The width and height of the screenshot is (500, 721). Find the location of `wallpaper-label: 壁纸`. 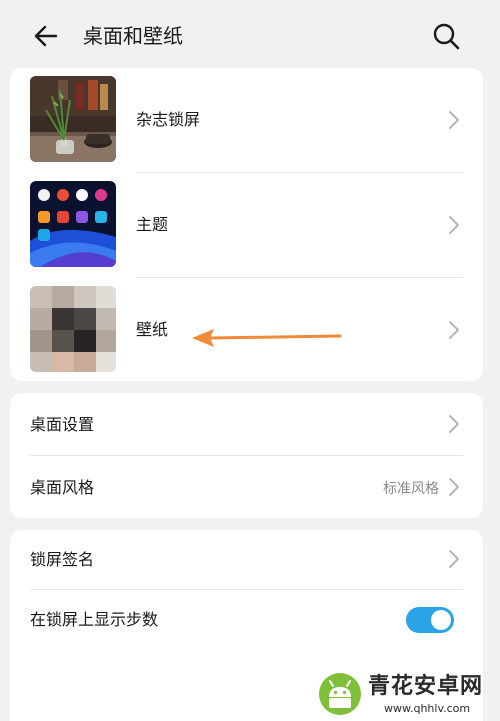

wallpaper-label: 壁纸 is located at coordinates (152, 329).